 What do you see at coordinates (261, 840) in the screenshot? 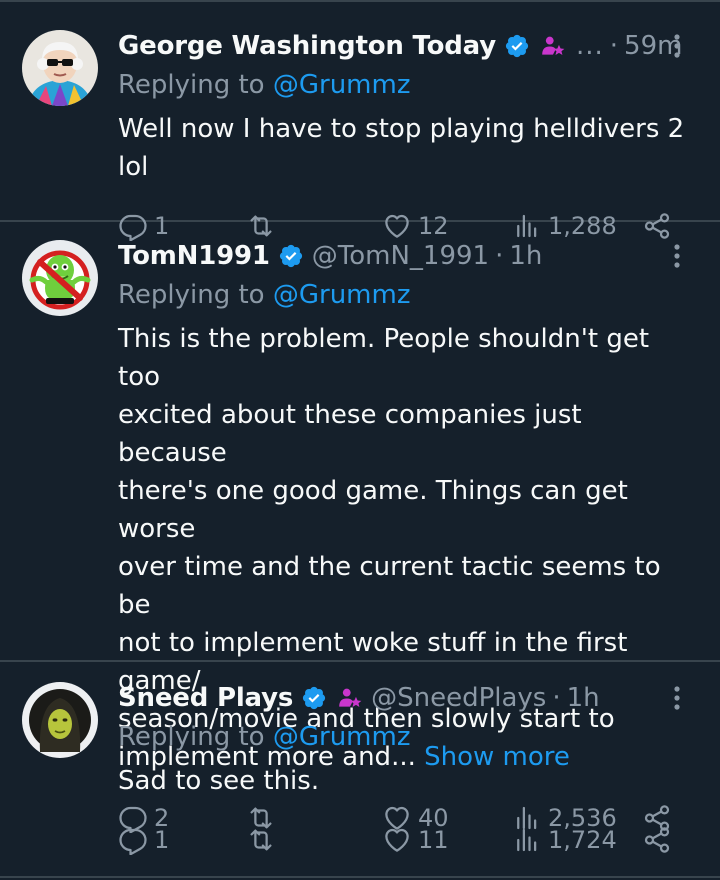
I see `retweet-icon` at bounding box center [261, 840].